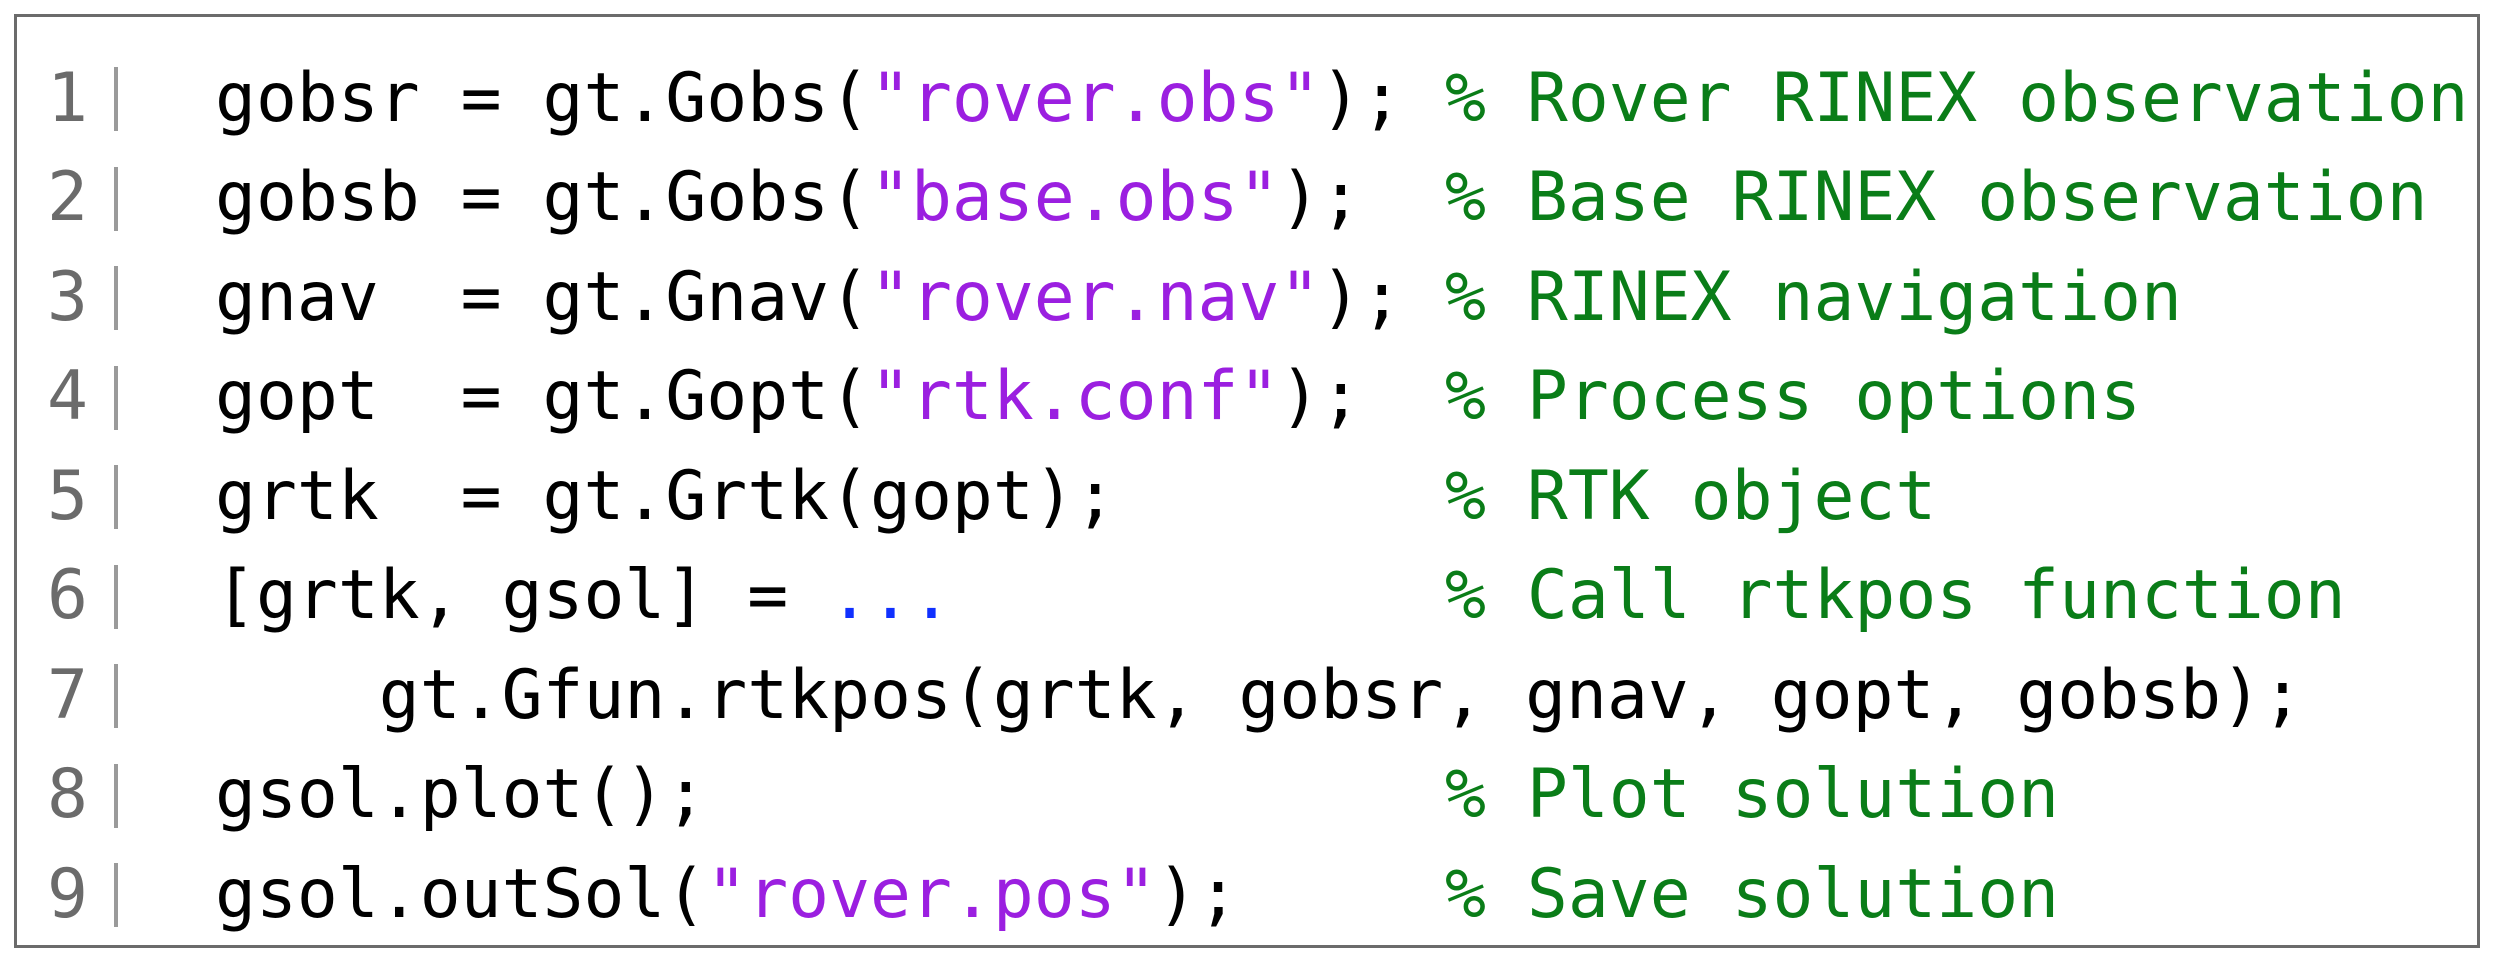  Describe the element at coordinates (1752, 795) in the screenshot. I see `code-comment: % Plot solution` at that location.